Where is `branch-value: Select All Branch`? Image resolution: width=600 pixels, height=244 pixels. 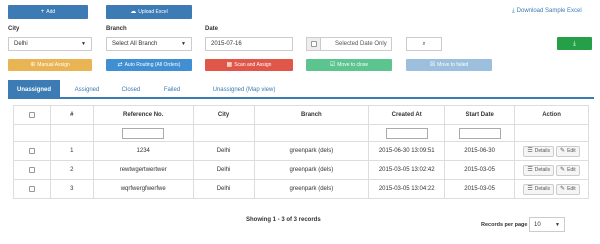 branch-value: Select All Branch is located at coordinates (135, 44).